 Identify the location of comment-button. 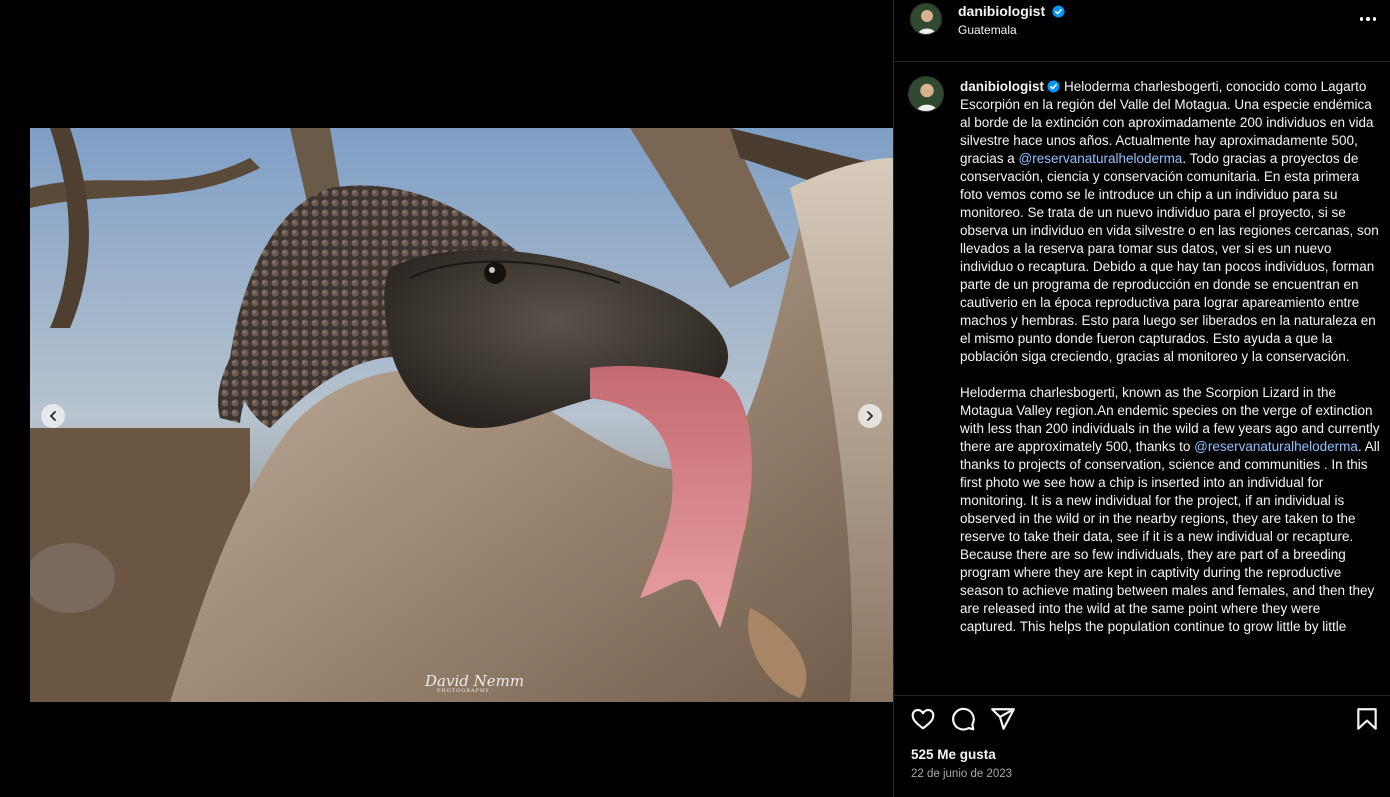
(963, 719).